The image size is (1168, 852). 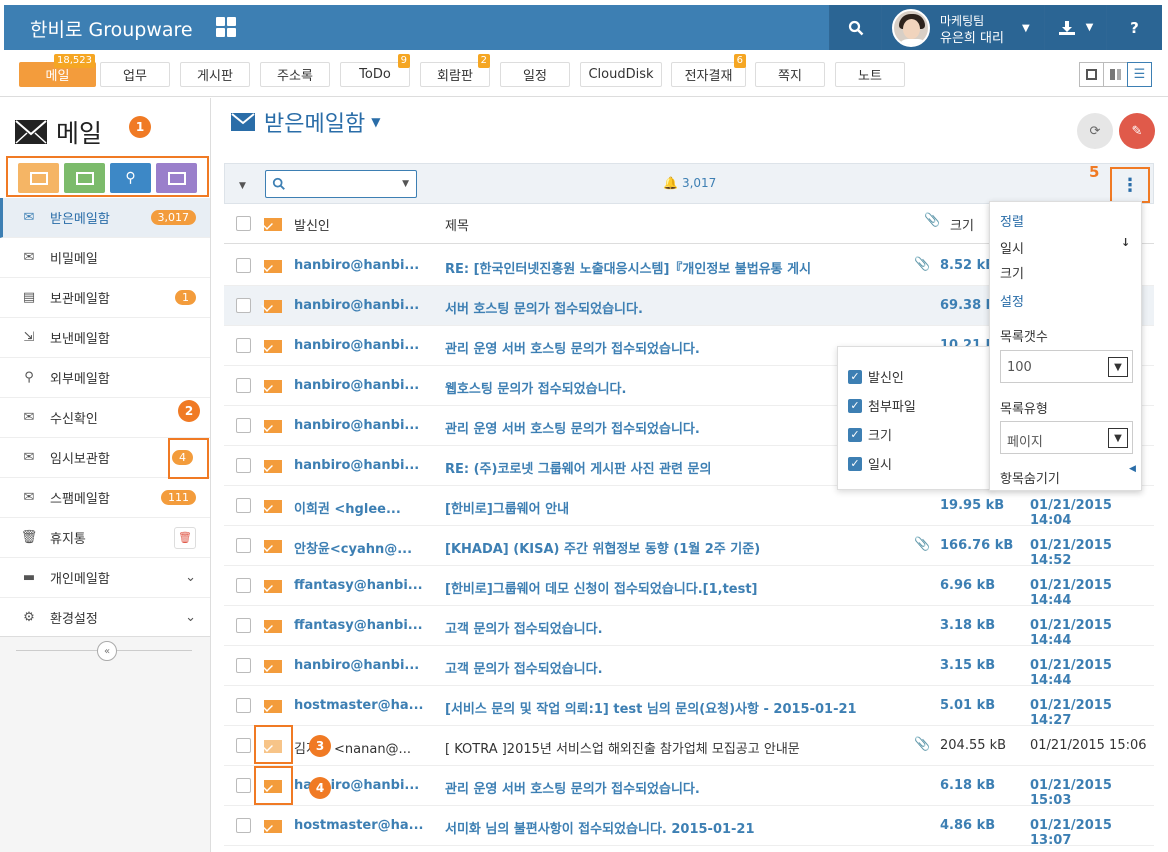 I want to click on tab-contacts: 주소록, so click(x=295, y=74).